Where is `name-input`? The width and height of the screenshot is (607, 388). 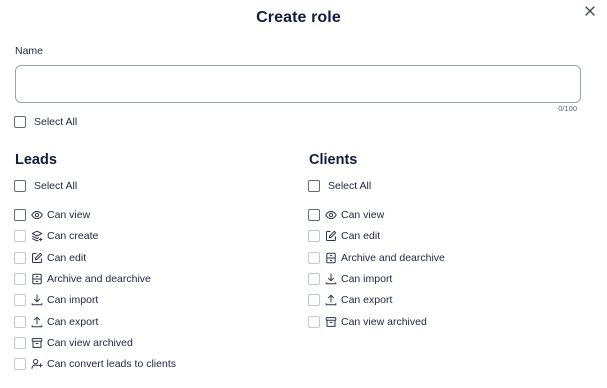 name-input is located at coordinates (298, 84).